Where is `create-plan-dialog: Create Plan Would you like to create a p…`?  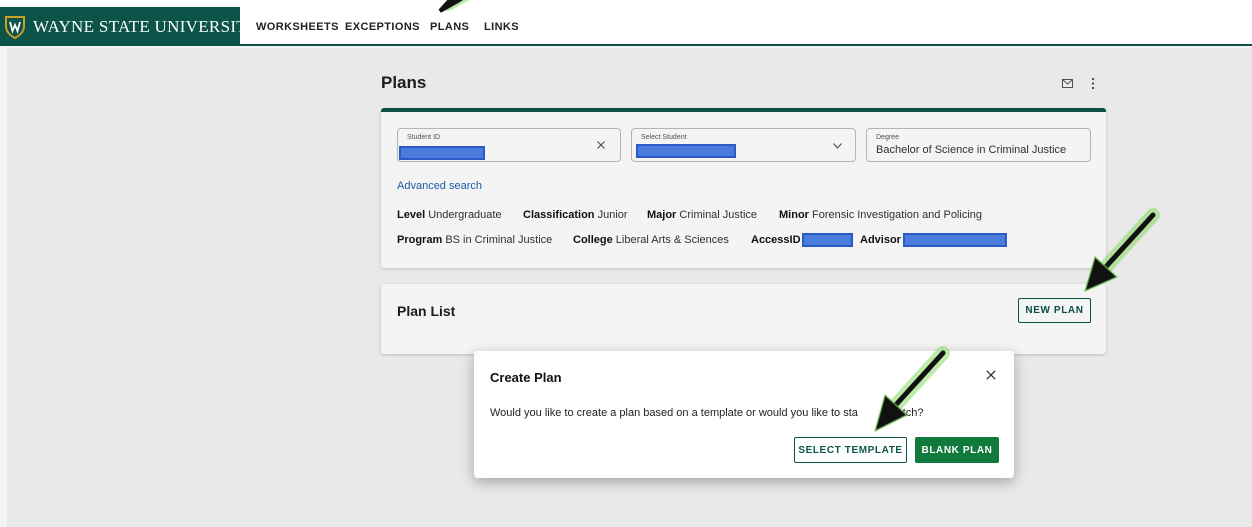 create-plan-dialog: Create Plan Would you like to create a p… is located at coordinates (744, 414).